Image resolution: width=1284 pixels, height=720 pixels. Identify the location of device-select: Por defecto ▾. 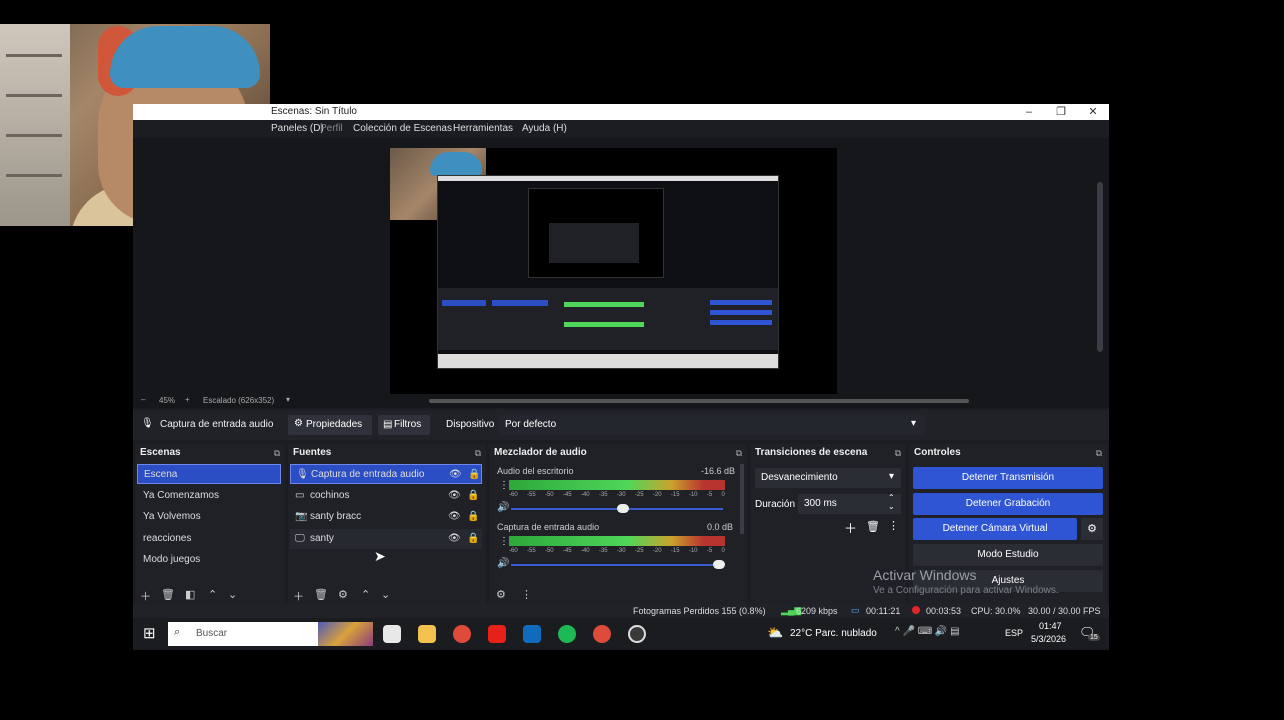
(712, 425).